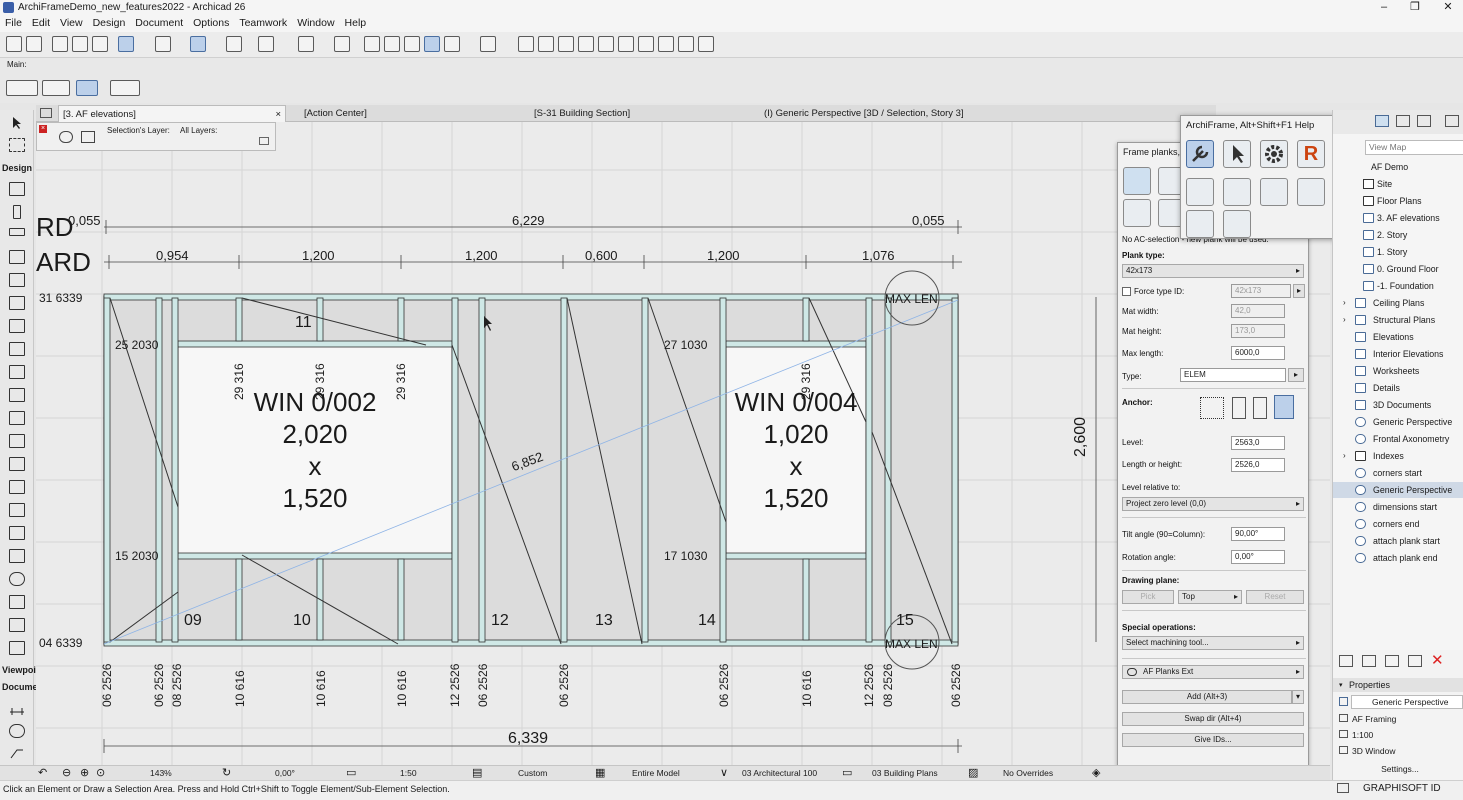 The image size is (1463, 800). What do you see at coordinates (56, 88) in the screenshot?
I see `selection-mode-icon` at bounding box center [56, 88].